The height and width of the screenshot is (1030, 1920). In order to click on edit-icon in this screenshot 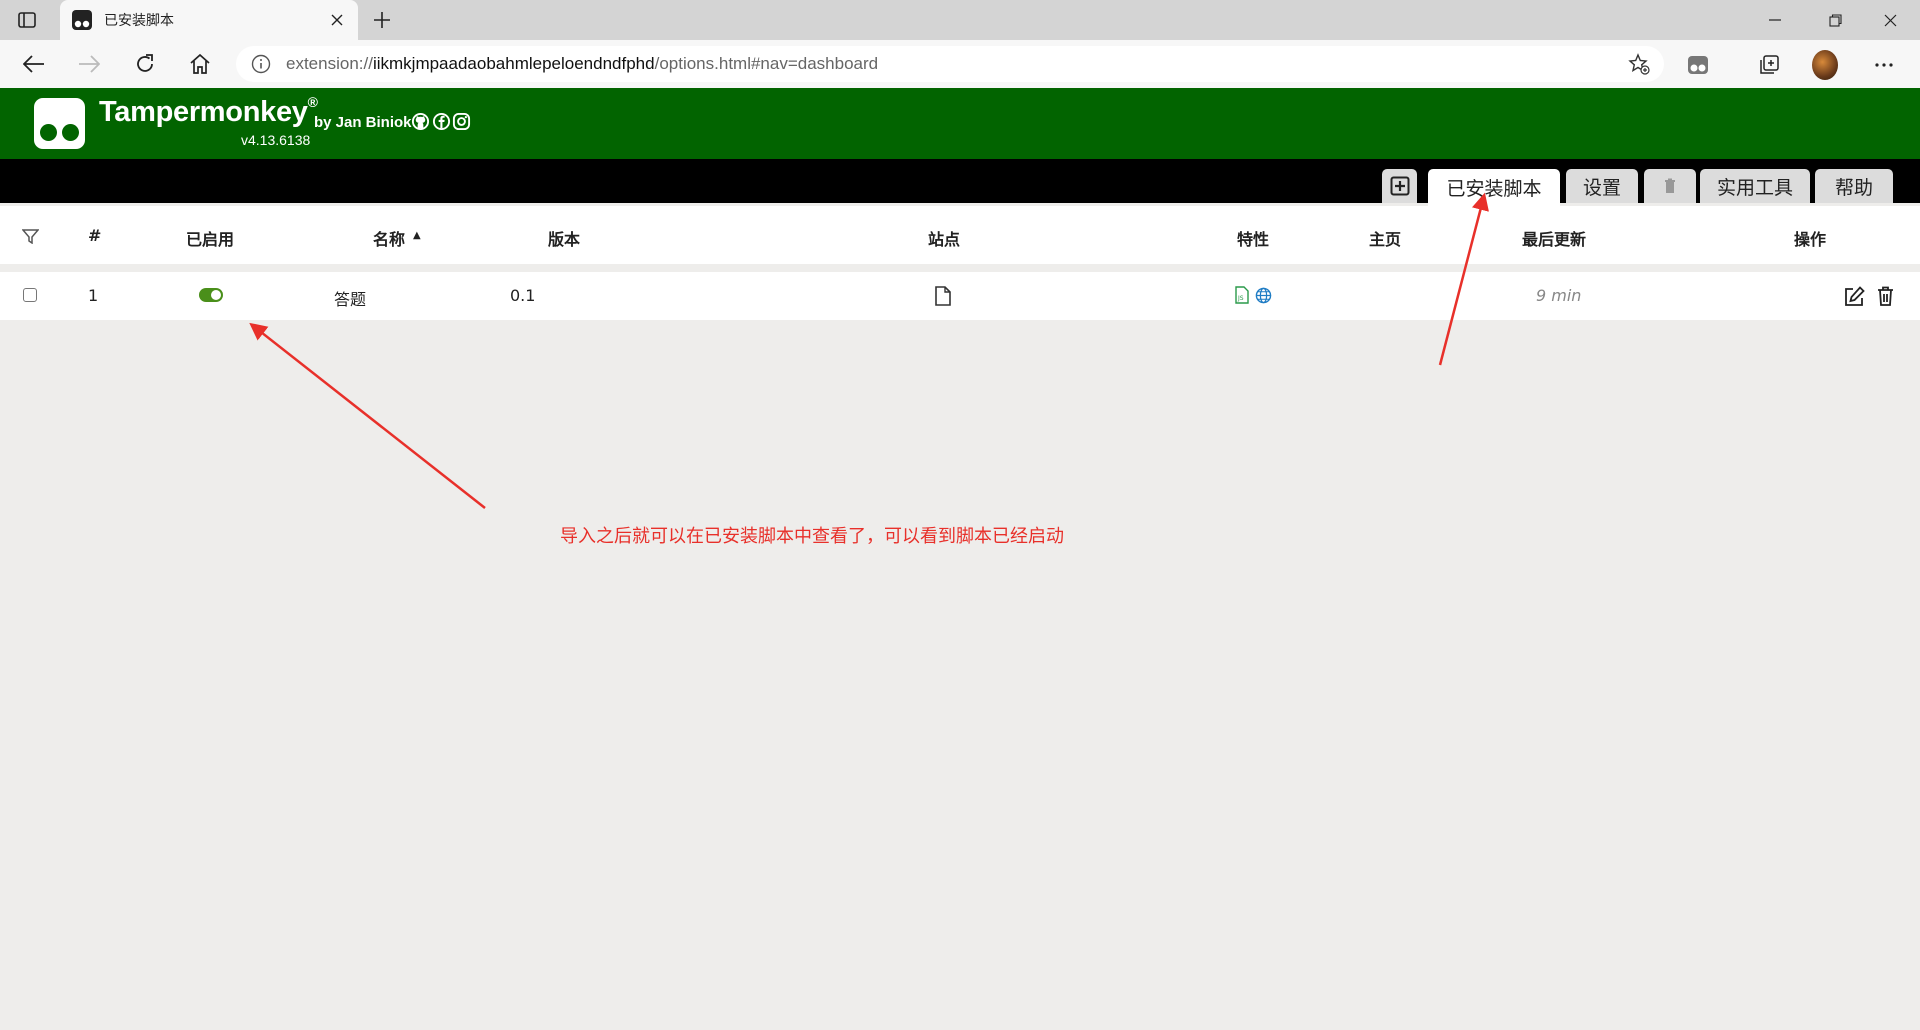, I will do `click(1854, 296)`.